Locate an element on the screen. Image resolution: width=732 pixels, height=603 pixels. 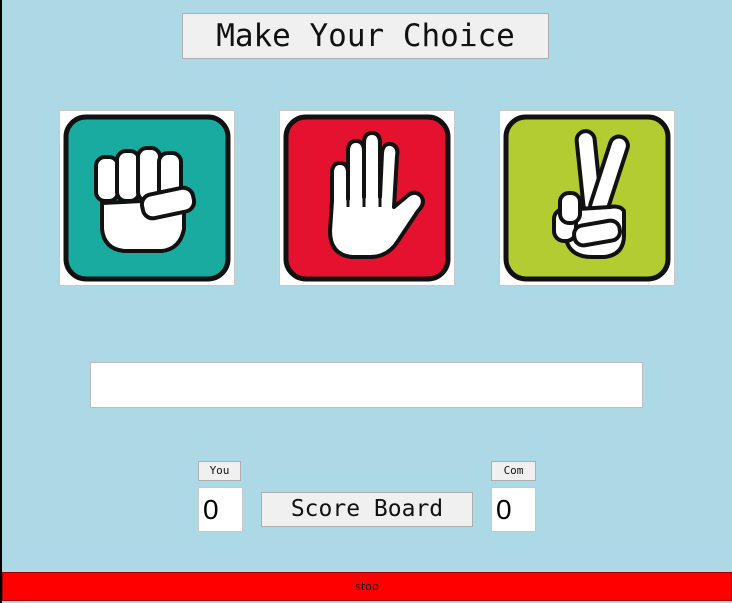
you-label: You is located at coordinates (219, 471).